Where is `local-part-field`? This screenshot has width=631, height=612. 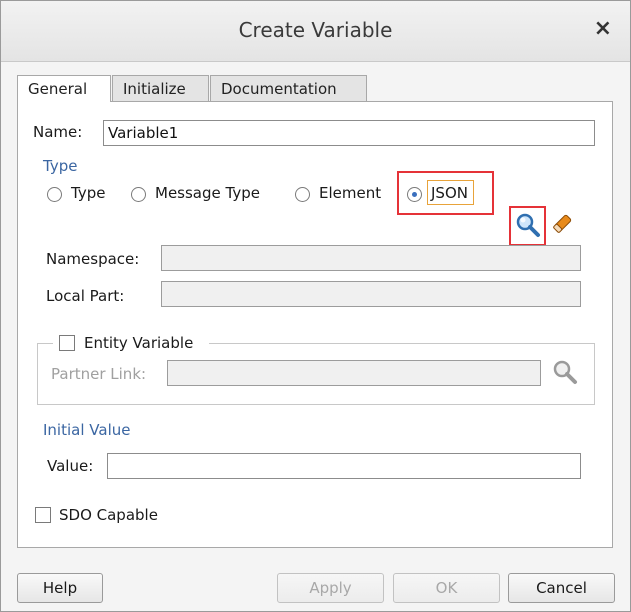 local-part-field is located at coordinates (371, 294).